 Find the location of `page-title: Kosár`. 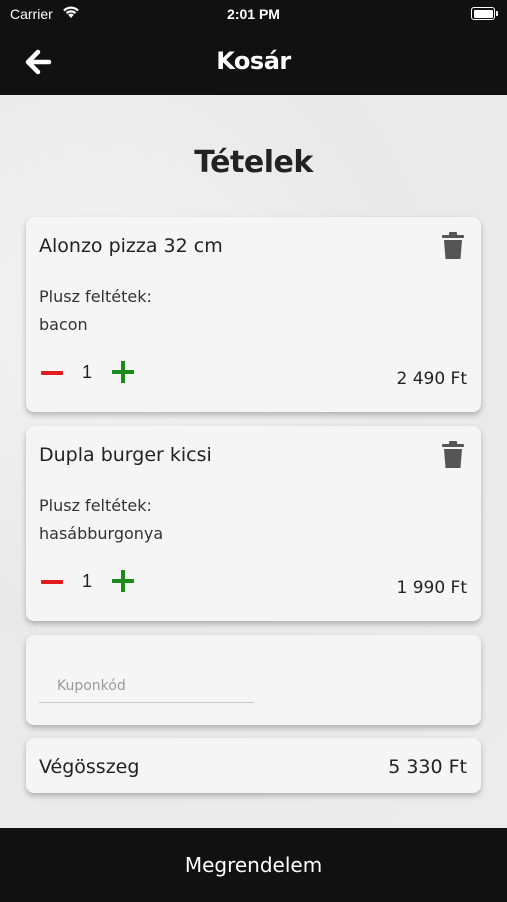

page-title: Kosár is located at coordinates (253, 61).